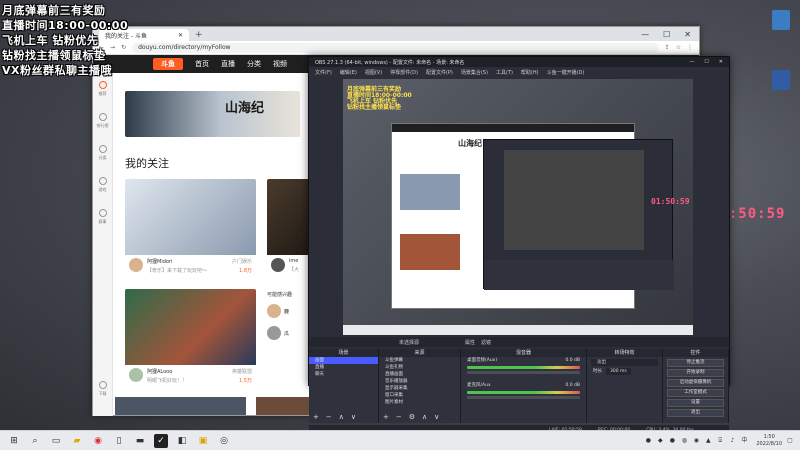 The height and width of the screenshot is (450, 800). Describe the element at coordinates (102, 121) in the screenshot. I see `sidebar-item-rank: 排行榜` at that location.